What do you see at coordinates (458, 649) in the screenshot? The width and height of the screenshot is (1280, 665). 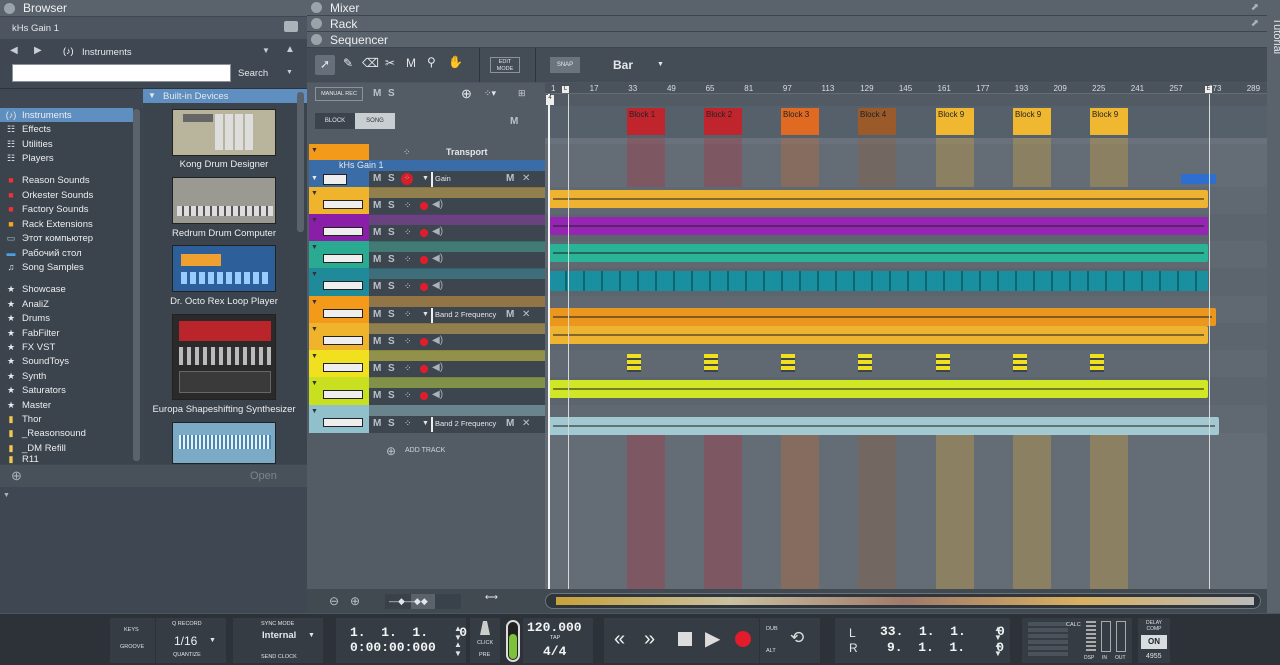 I see `time-spinner-icon: ▲ ▼` at bounding box center [458, 649].